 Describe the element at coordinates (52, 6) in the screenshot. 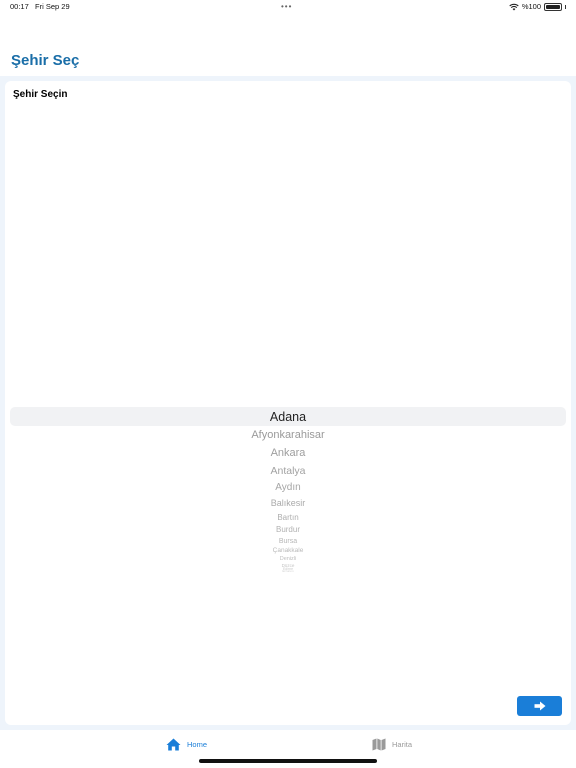

I see `status-date: Fri Sep 29` at that location.